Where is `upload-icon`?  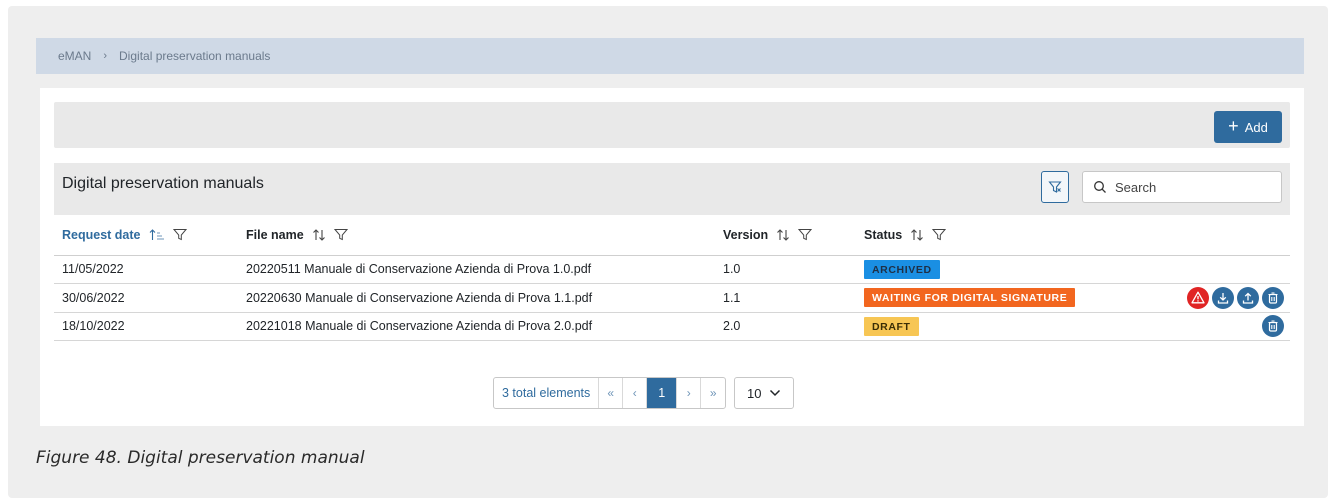
upload-icon is located at coordinates (1248, 298).